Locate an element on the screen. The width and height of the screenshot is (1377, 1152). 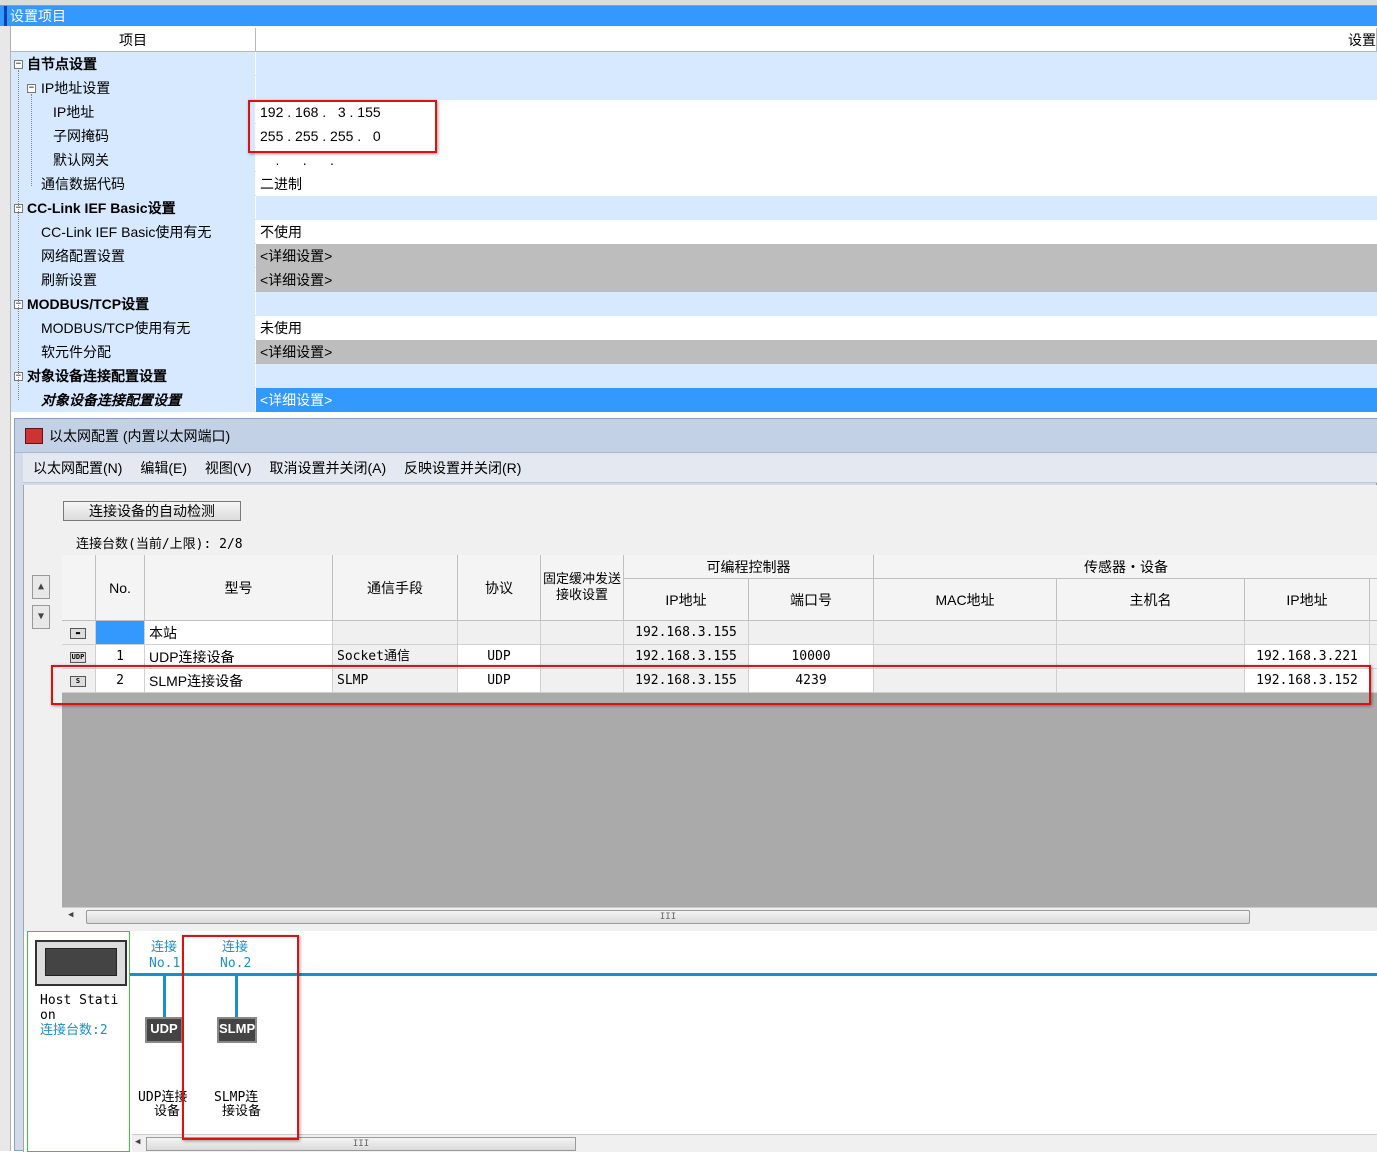
row-device-assignment: 软元件分配 <详细设置> is located at coordinates (694, 352).